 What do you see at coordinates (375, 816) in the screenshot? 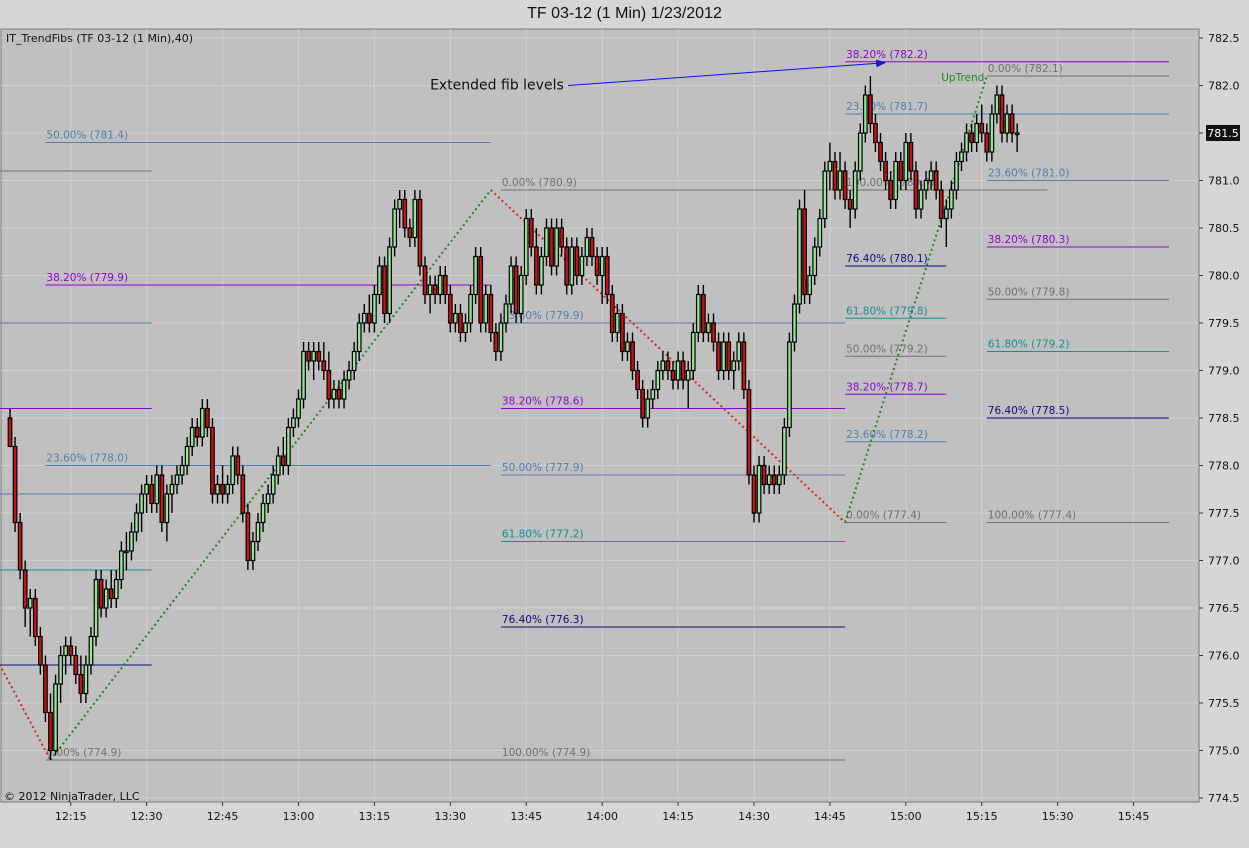
I see `x-tick-label: 13:15` at bounding box center [375, 816].